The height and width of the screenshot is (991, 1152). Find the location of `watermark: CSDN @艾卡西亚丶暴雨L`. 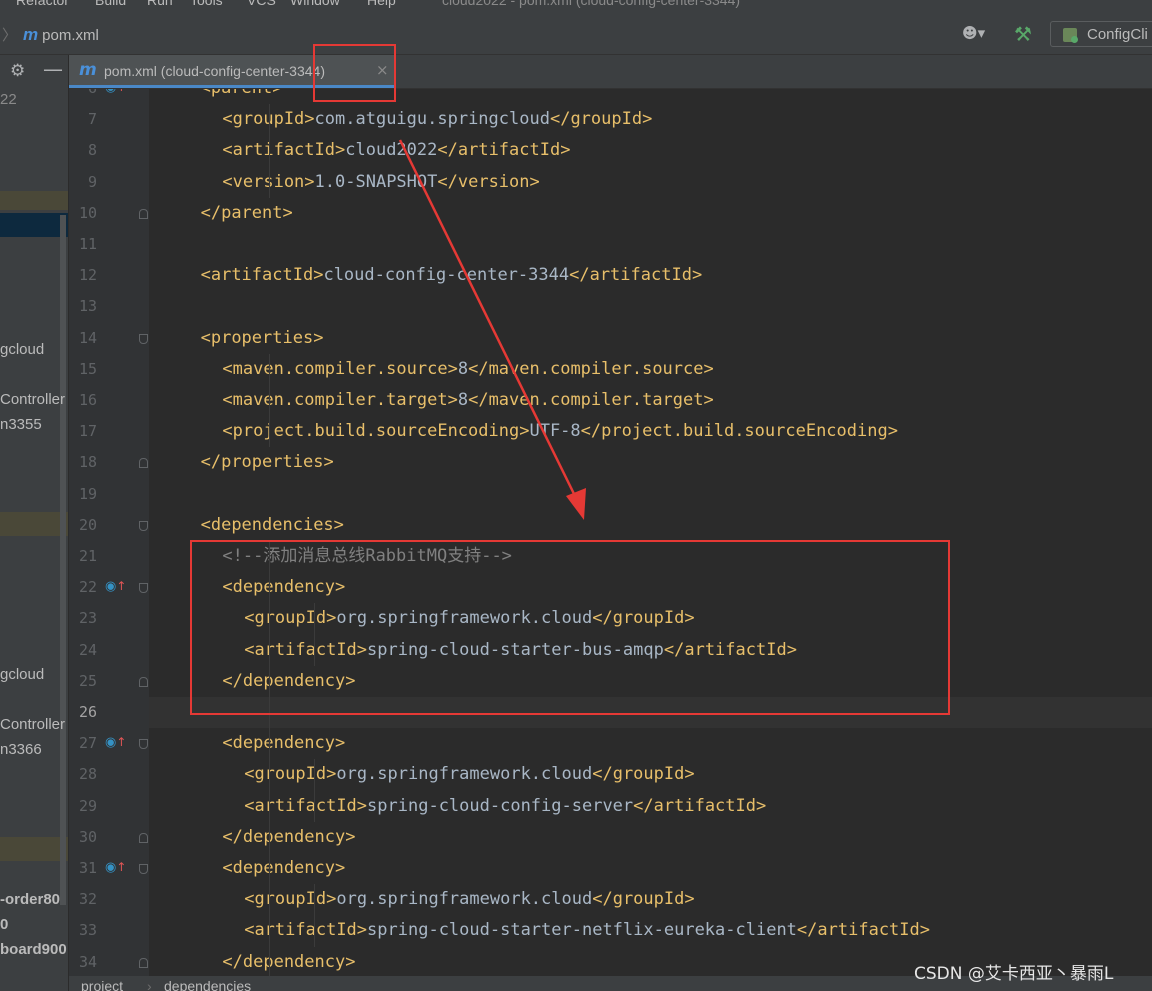

watermark: CSDN @艾卡西亚丶暴雨L is located at coordinates (1014, 974).